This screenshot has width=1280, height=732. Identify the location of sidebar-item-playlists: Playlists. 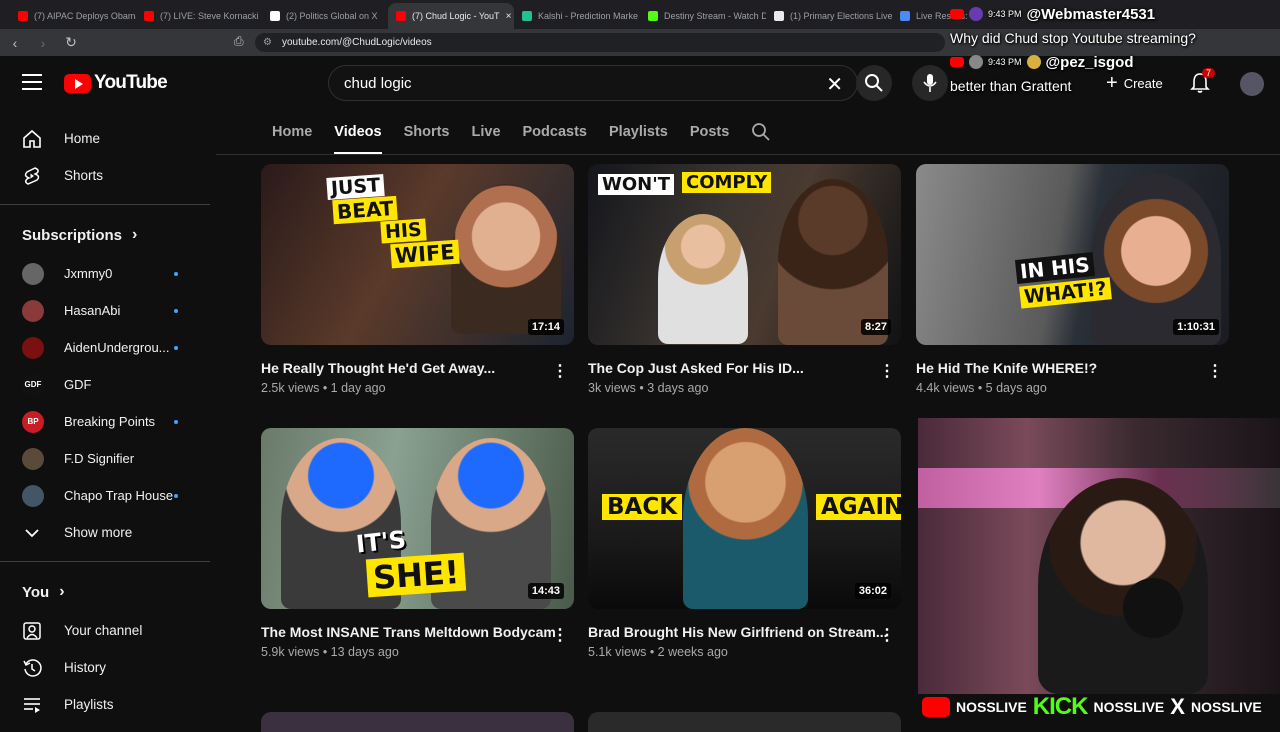
(105, 704).